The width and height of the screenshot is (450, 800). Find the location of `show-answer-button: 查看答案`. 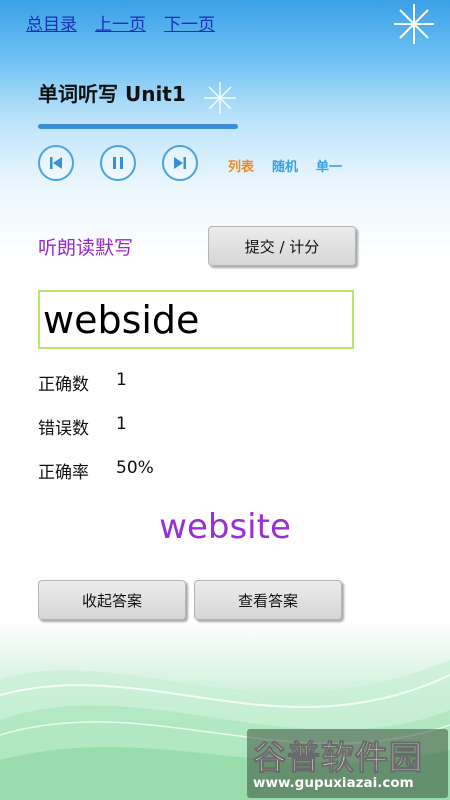

show-answer-button: 查看答案 is located at coordinates (268, 600).